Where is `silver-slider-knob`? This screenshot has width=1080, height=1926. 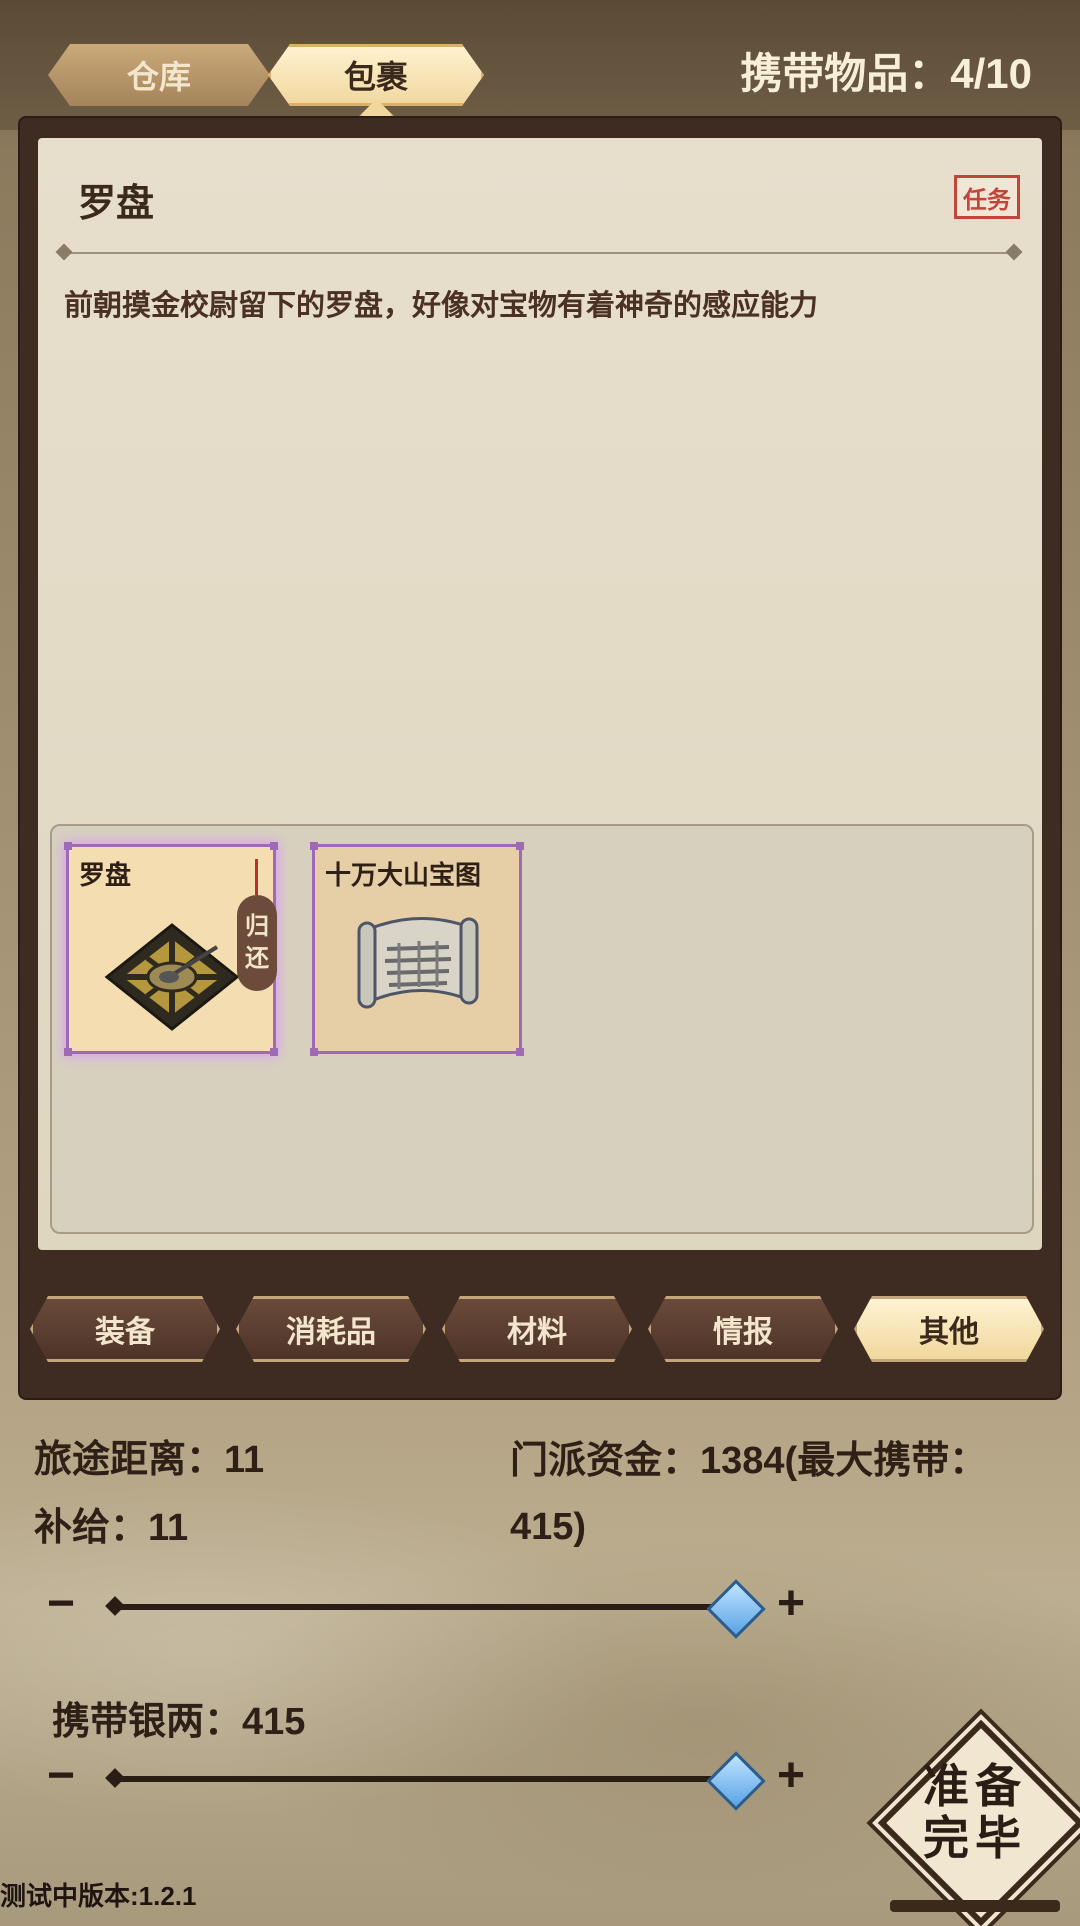
silver-slider-knob is located at coordinates (736, 1781).